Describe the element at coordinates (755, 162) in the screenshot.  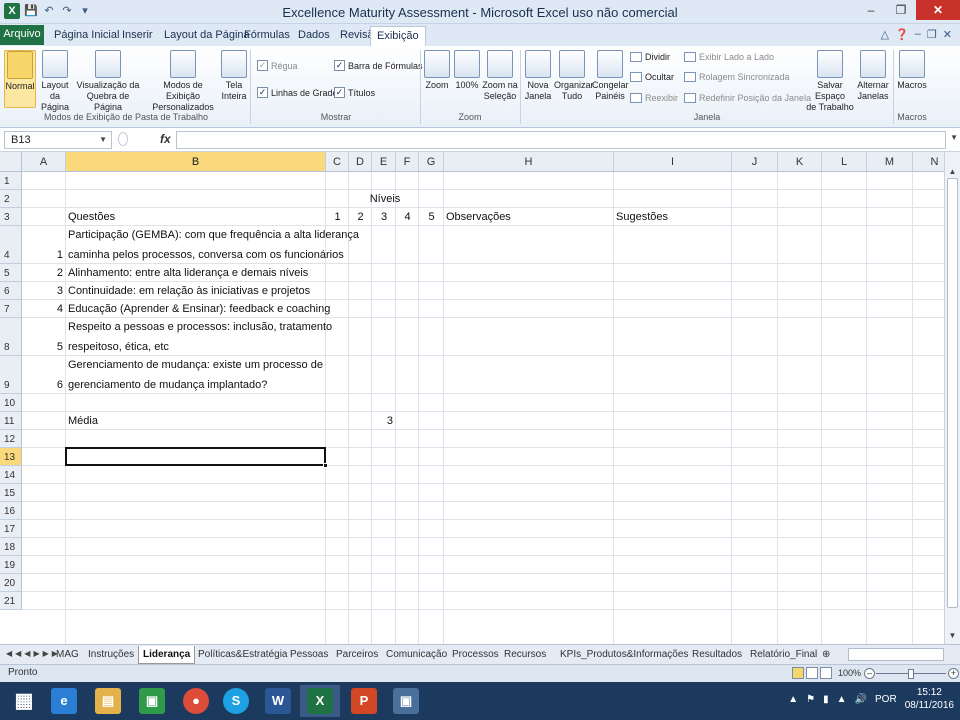
I see `column-header-j: J` at that location.